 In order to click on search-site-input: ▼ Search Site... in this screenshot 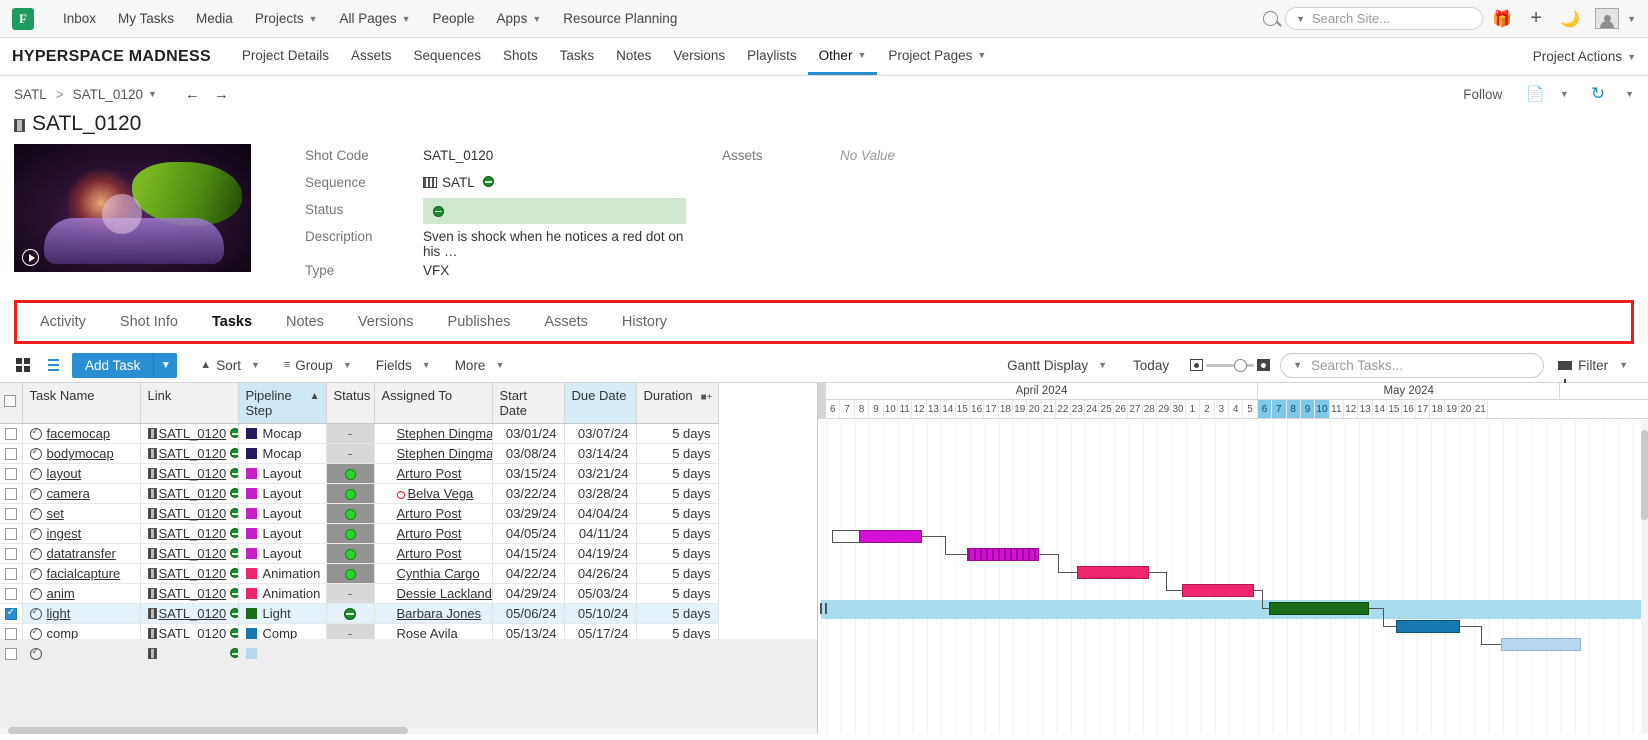, I will do `click(1384, 18)`.